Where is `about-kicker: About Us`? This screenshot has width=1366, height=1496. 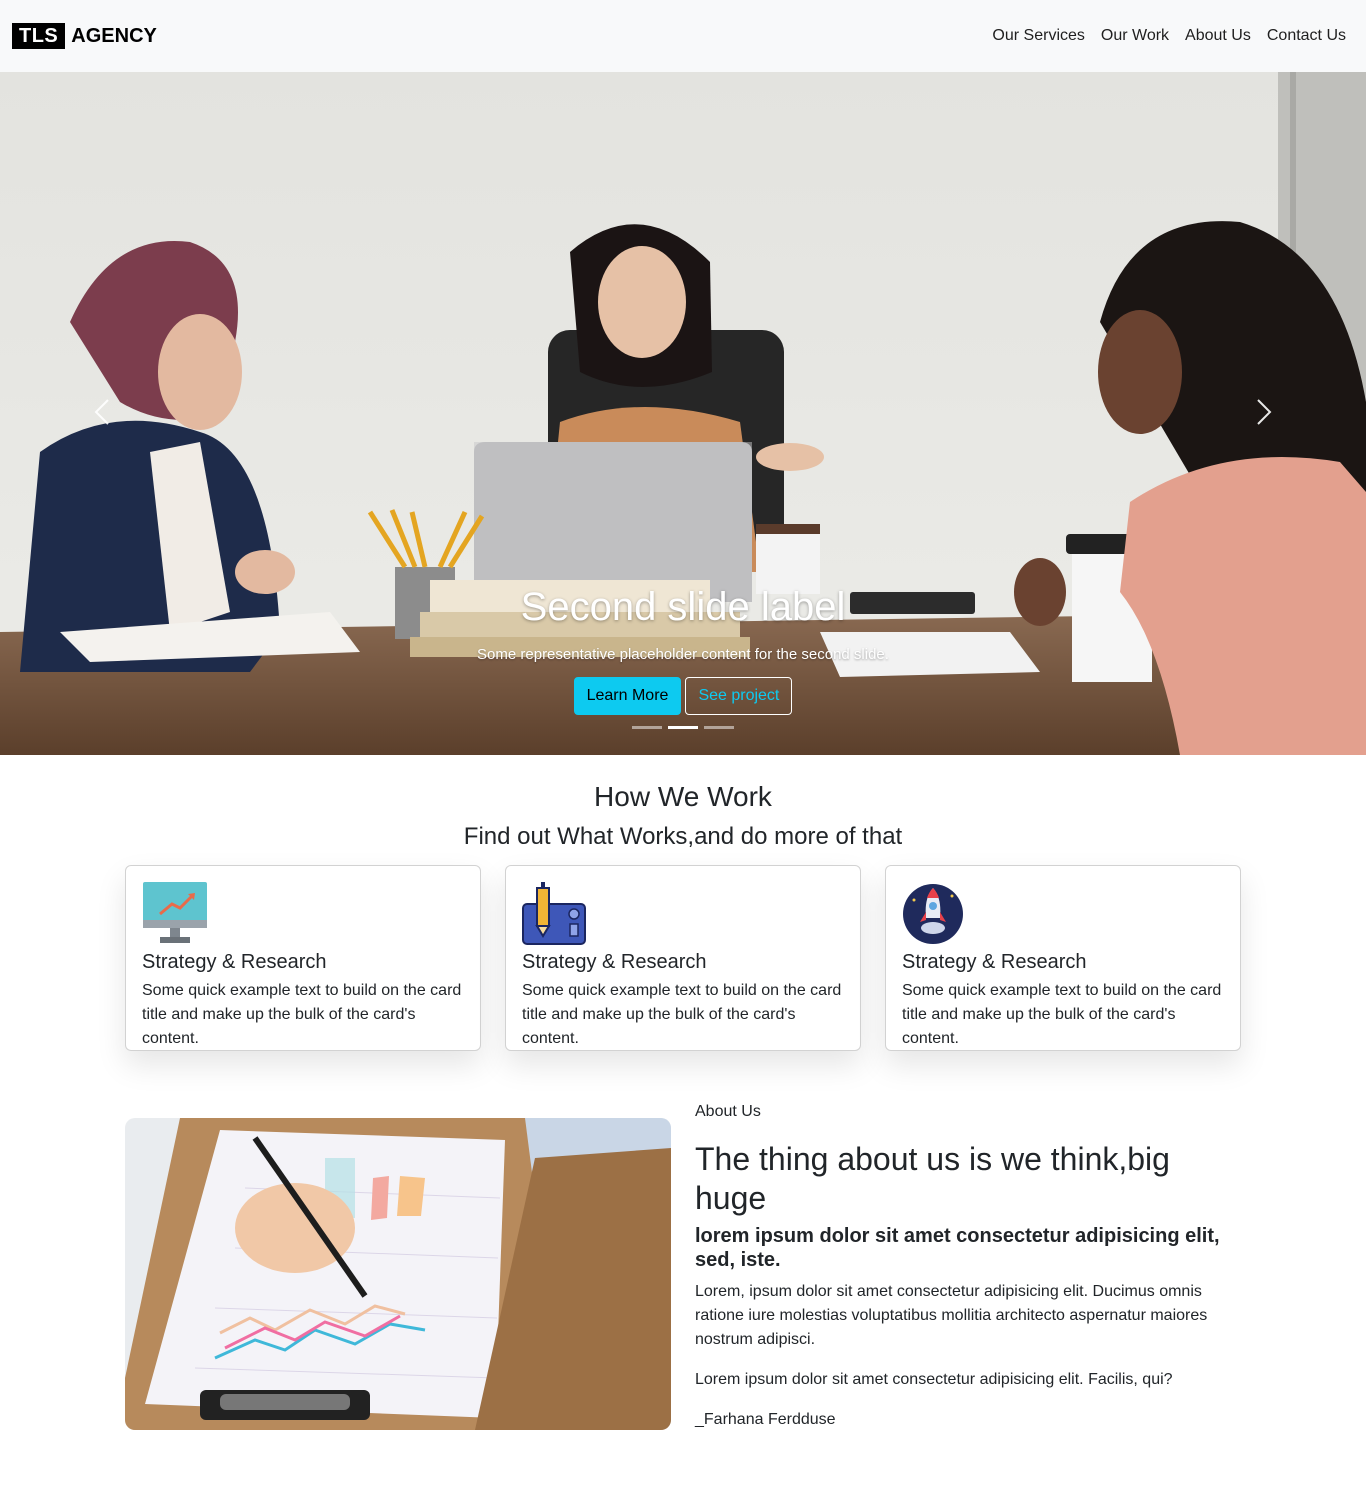
about-kicker: About Us is located at coordinates (728, 1111).